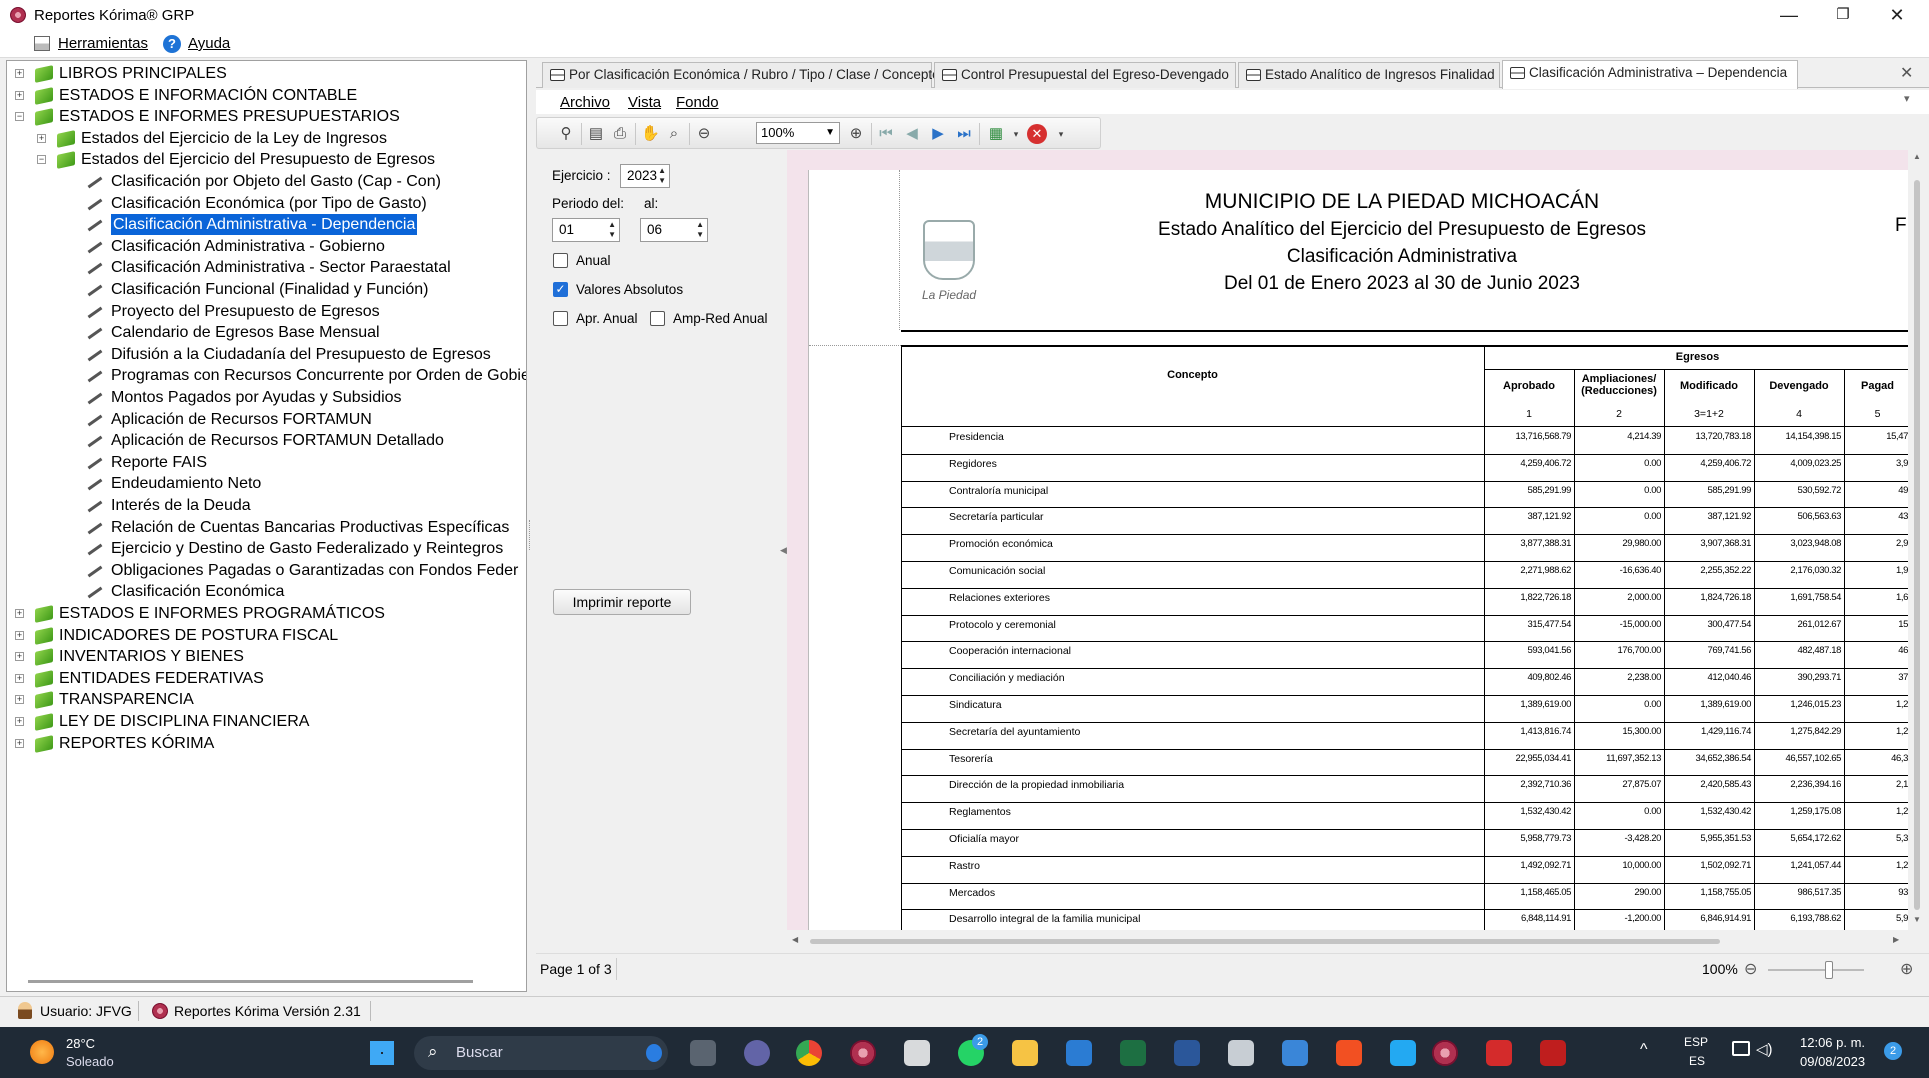  Describe the element at coordinates (1907, 98) in the screenshot. I see `chevron-down-icon: ▾` at that location.